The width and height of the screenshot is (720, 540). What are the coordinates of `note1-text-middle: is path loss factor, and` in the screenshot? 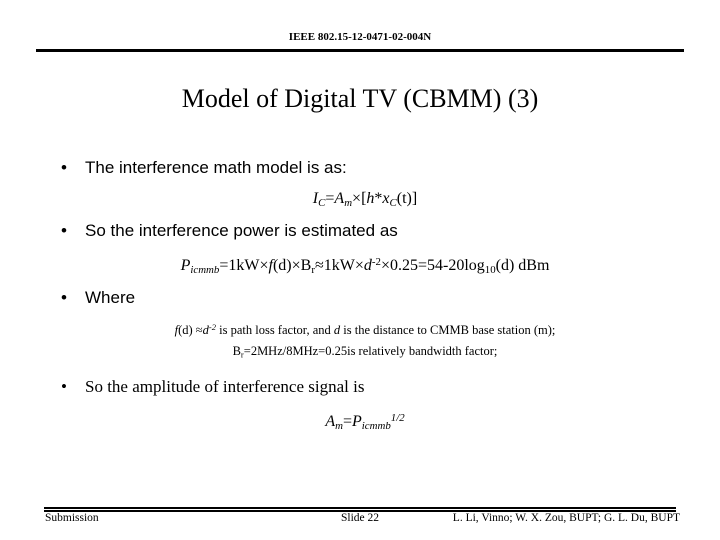 It's located at (275, 329).